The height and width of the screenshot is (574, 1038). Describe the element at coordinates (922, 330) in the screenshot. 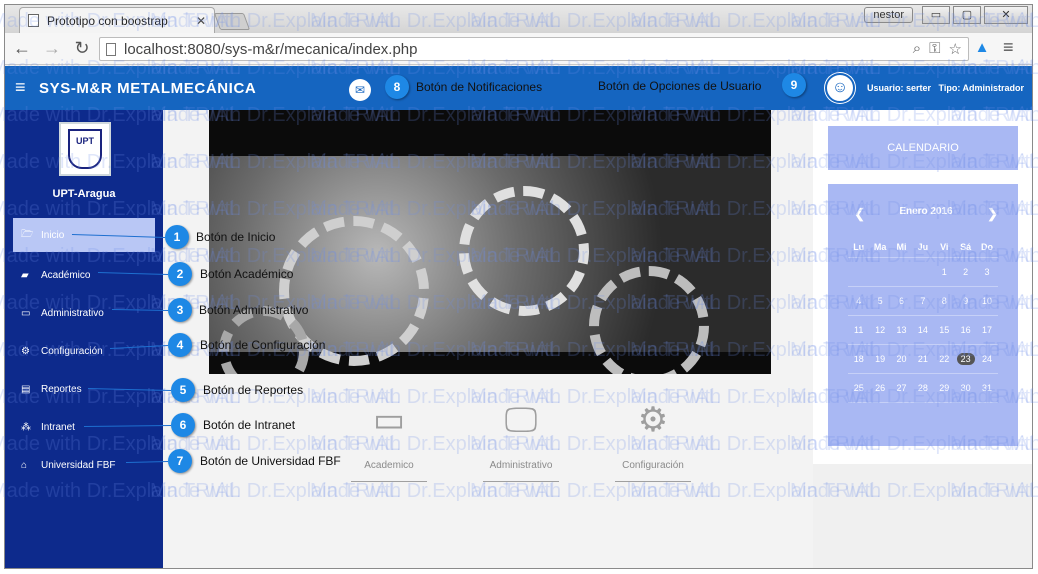

I see `calendar-day: 14` at that location.